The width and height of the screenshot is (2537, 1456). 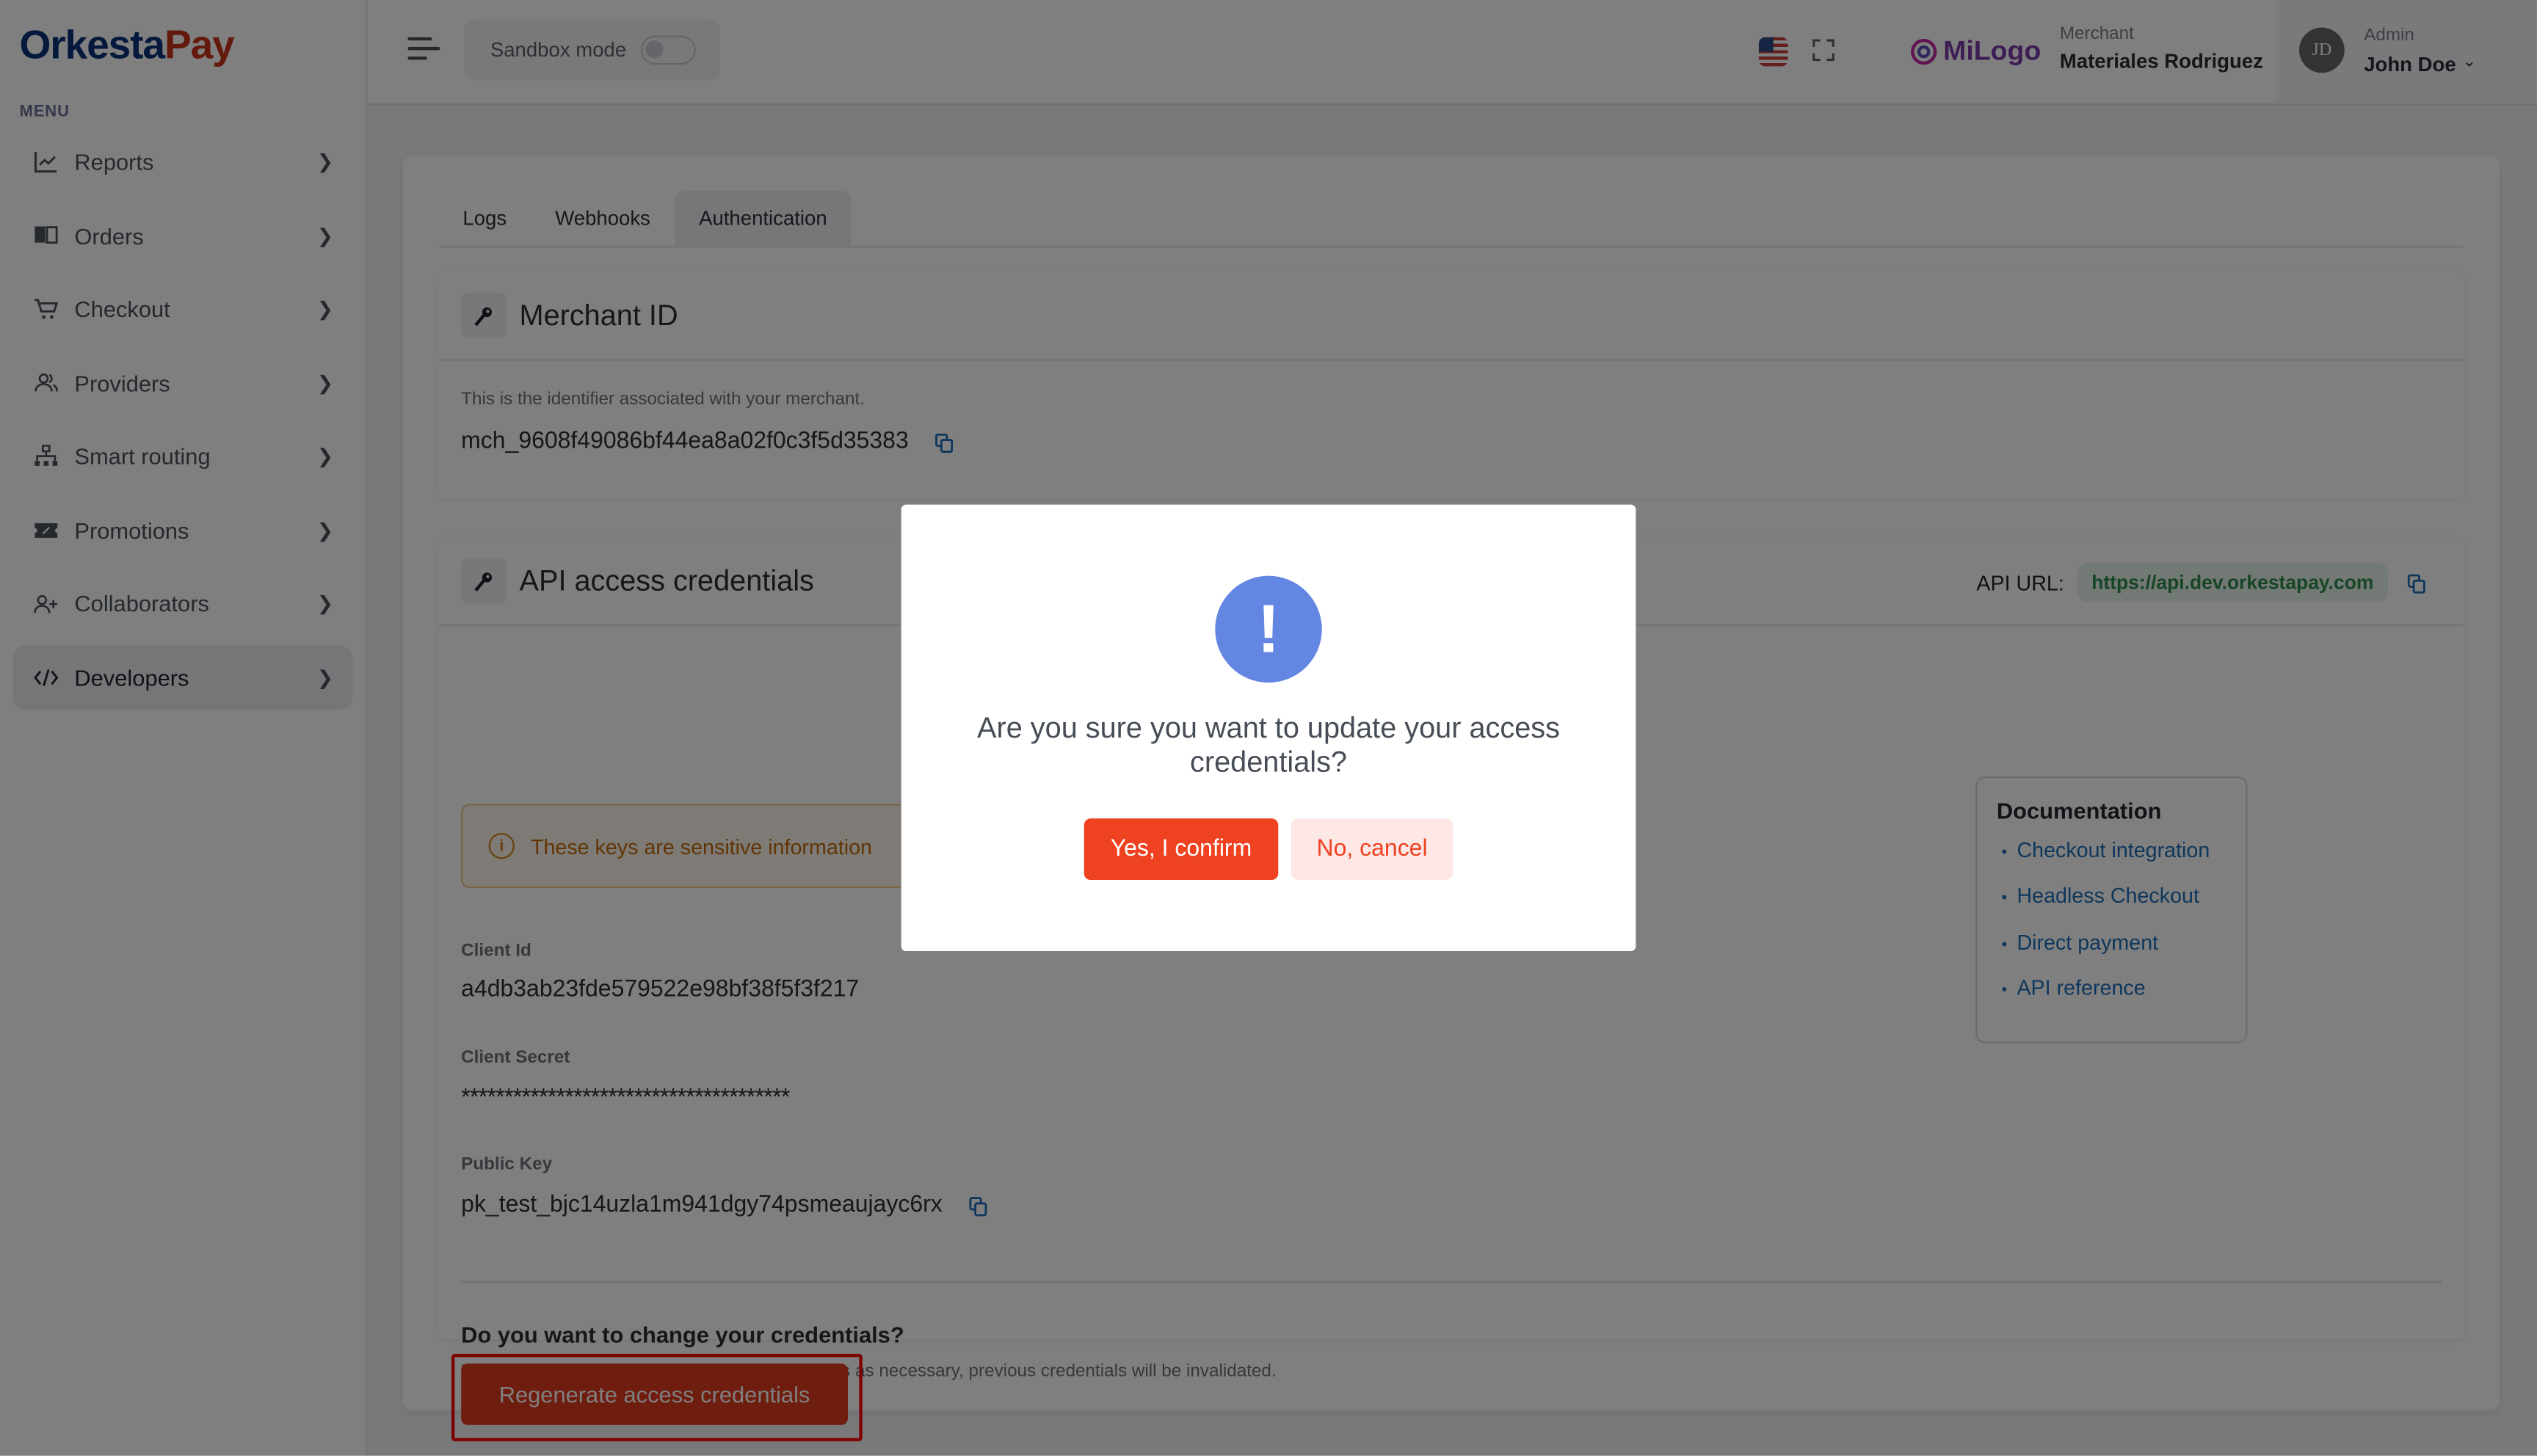 What do you see at coordinates (1268, 629) in the screenshot?
I see `exclamation-icon: !` at bounding box center [1268, 629].